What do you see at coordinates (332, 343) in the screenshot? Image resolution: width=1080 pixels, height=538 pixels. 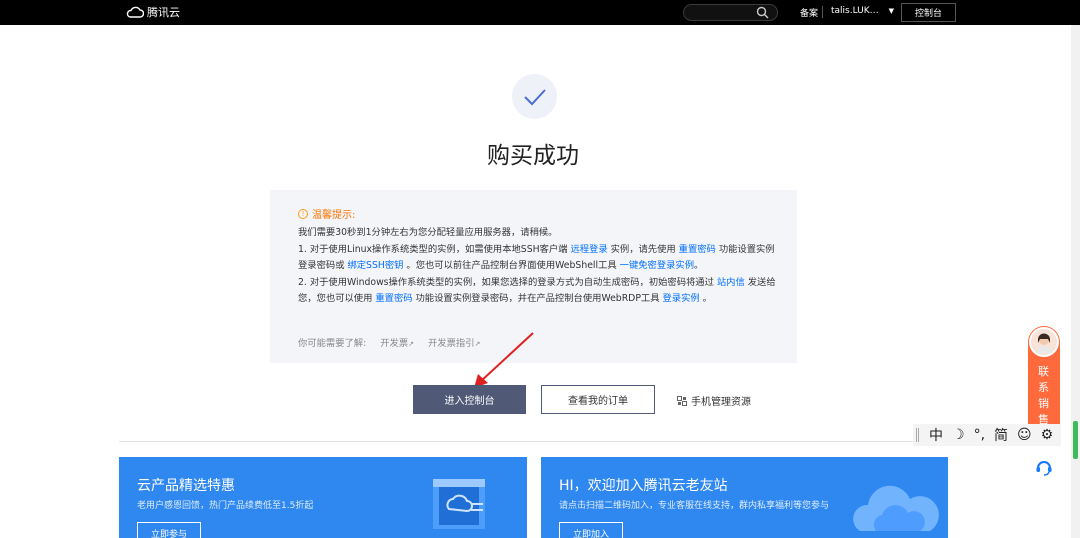 I see `related-label: 你可能需要了解:` at bounding box center [332, 343].